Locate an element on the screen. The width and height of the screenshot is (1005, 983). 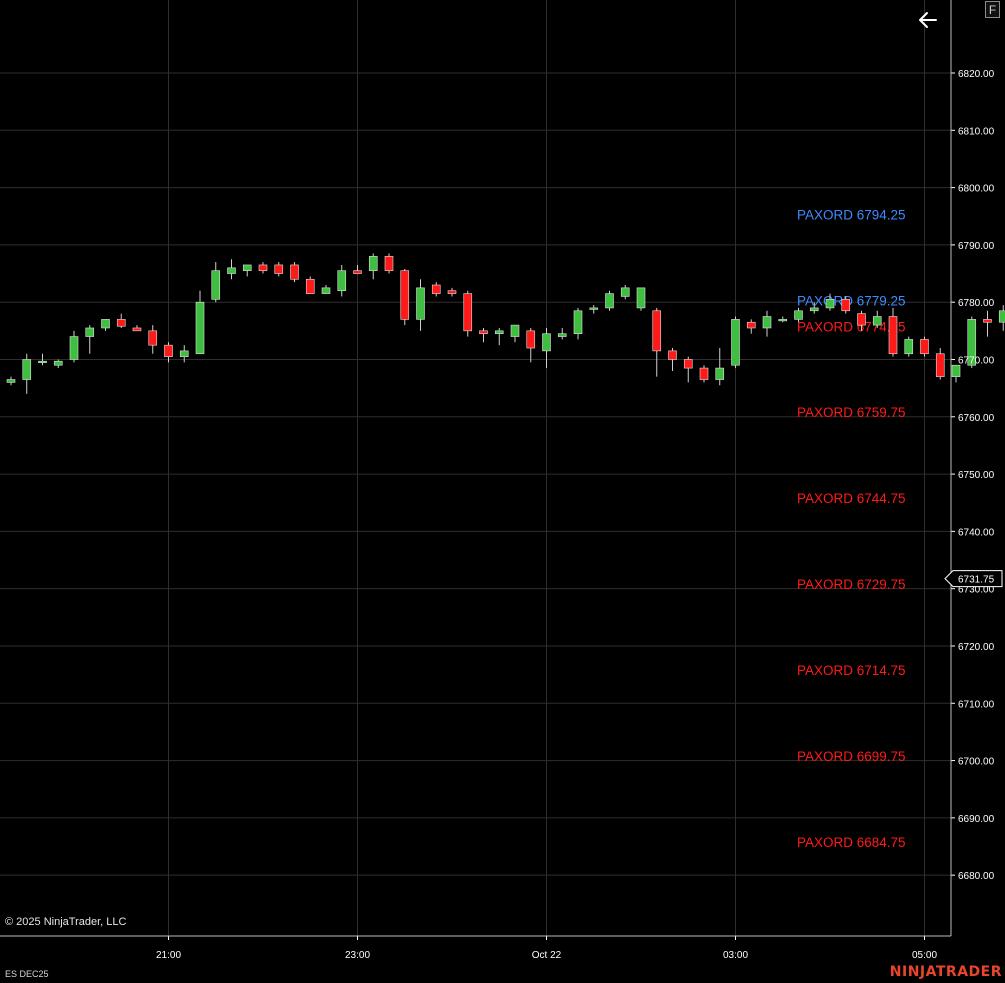
y-tick-label: 6720.00 is located at coordinates (976, 647).